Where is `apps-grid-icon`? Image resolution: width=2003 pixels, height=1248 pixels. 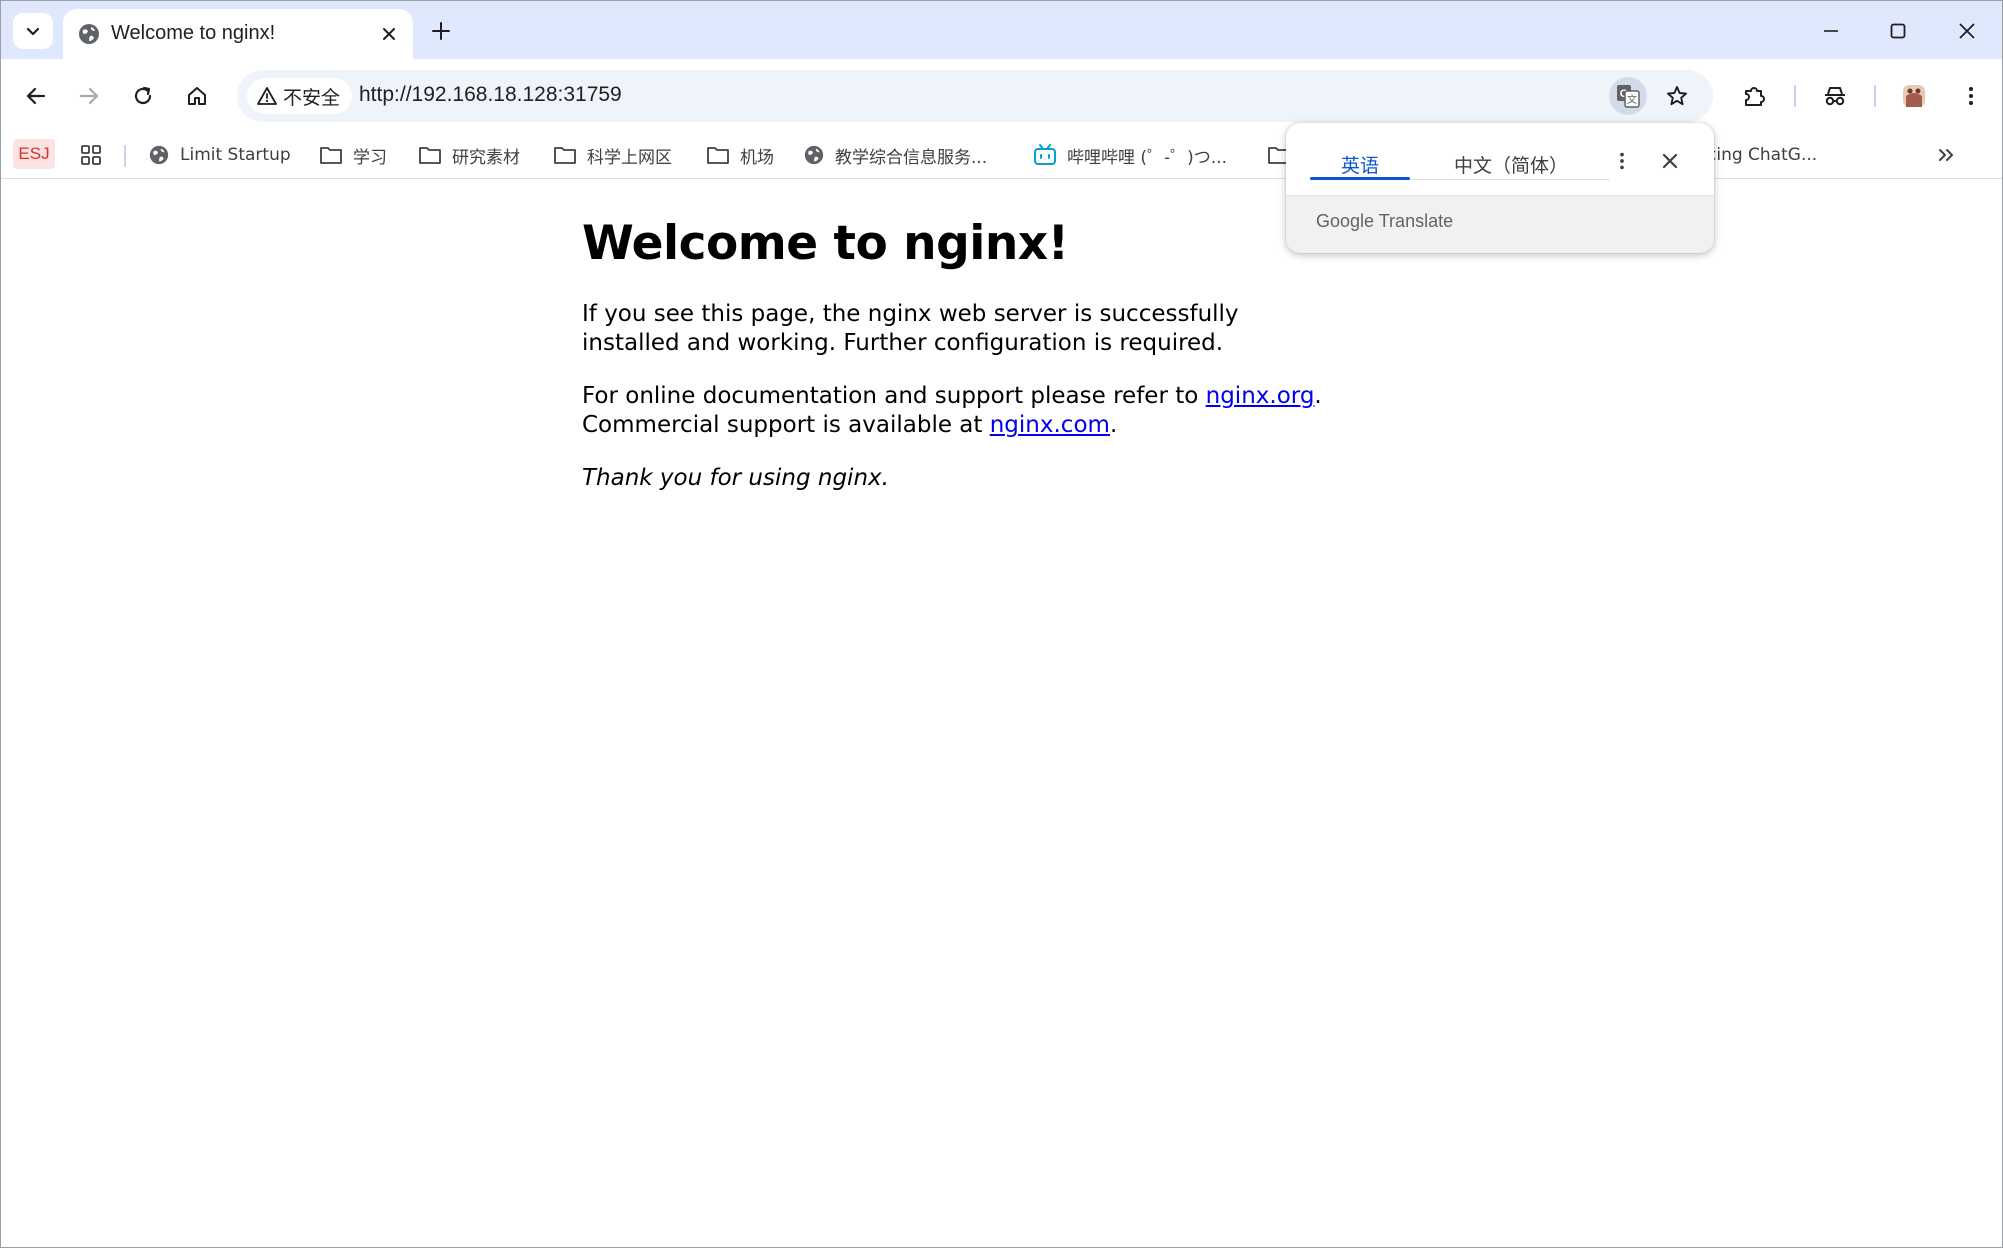 apps-grid-icon is located at coordinates (91, 155).